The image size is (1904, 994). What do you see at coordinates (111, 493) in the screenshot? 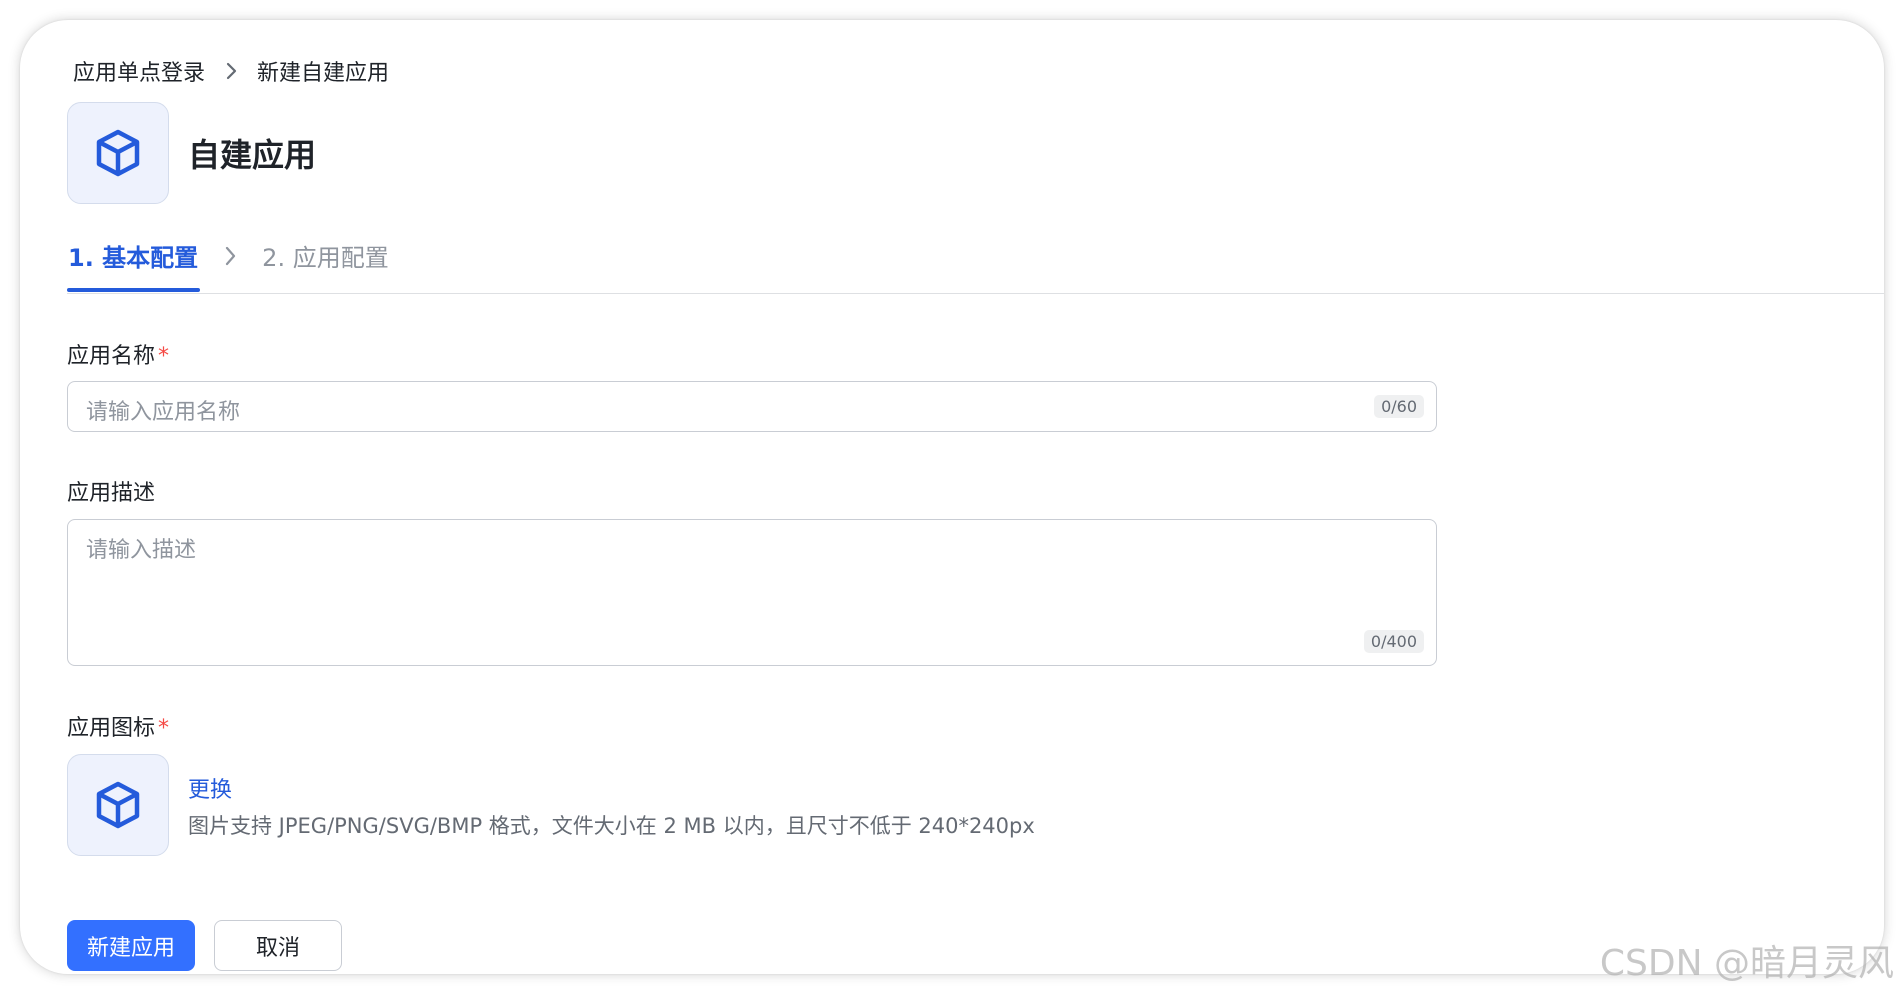
I see `app-description-label-text: 应用描述` at bounding box center [111, 493].